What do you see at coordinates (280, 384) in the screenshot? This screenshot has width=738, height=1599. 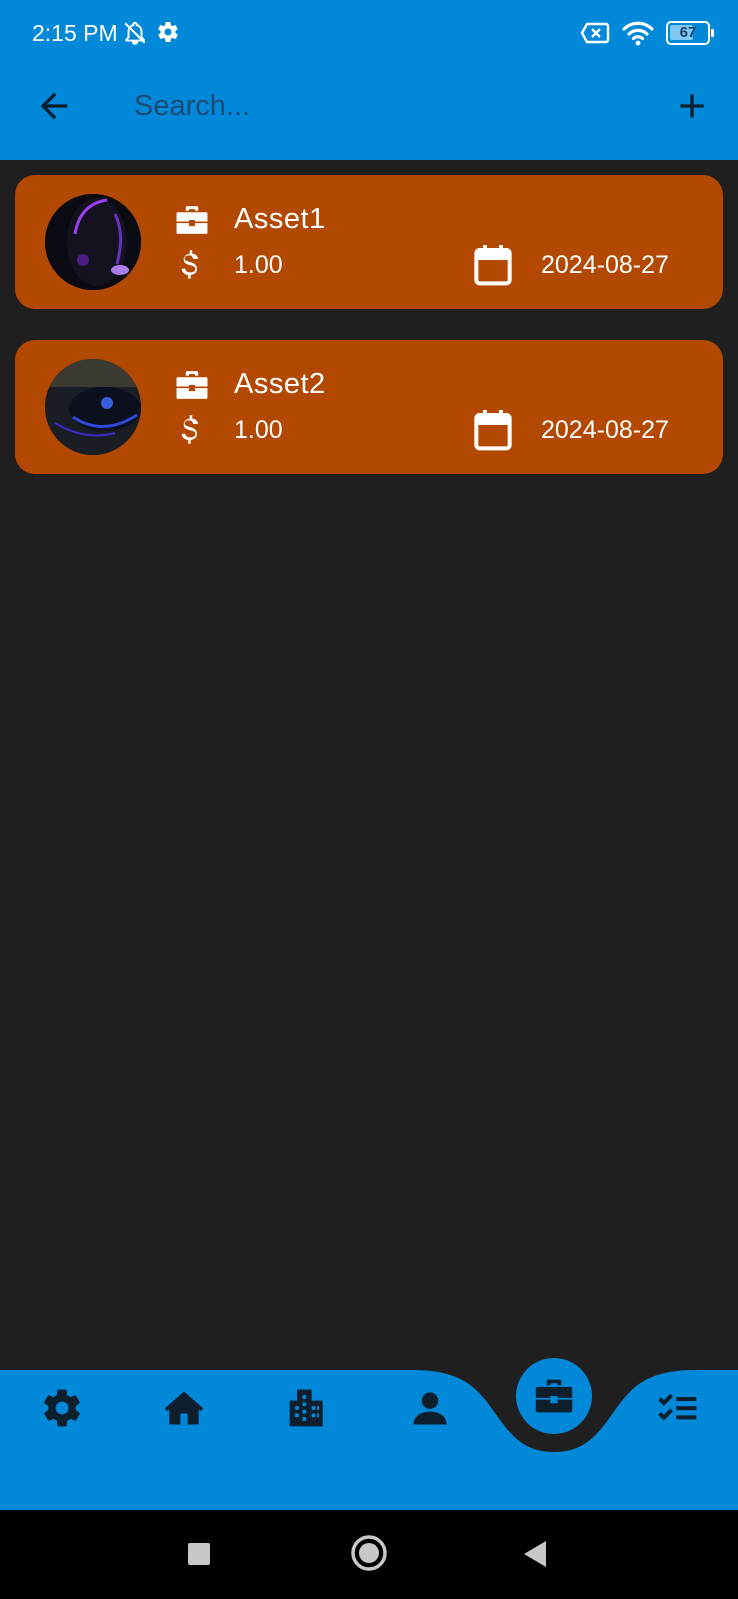 I see `asset-name: Asset2` at bounding box center [280, 384].